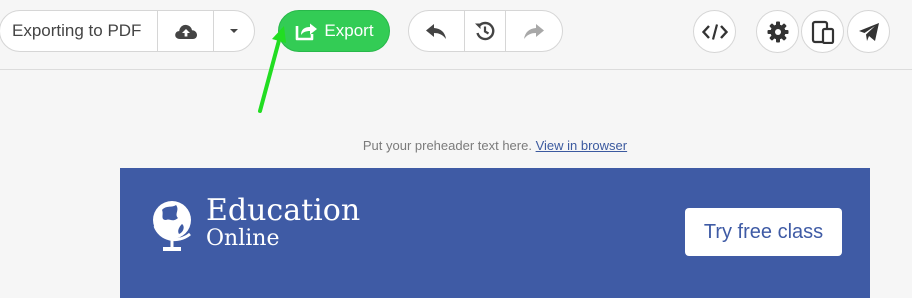  I want to click on more-options-button, so click(234, 31).